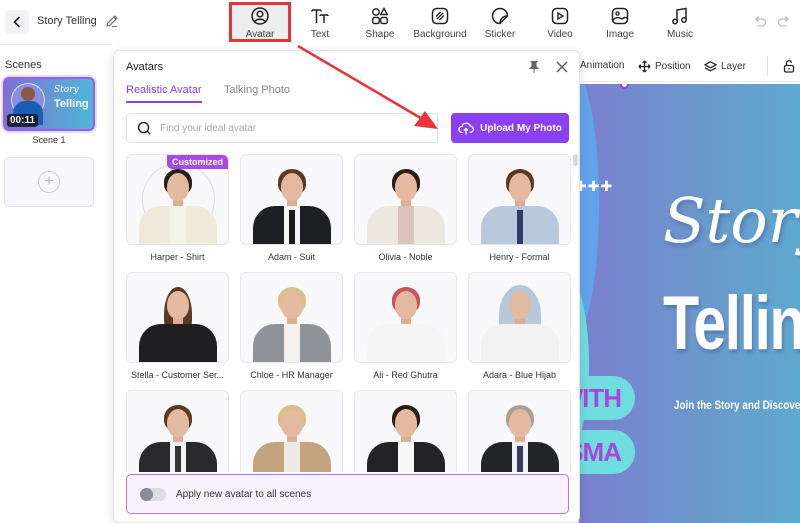 The width and height of the screenshot is (800, 523). I want to click on apply-all-toggle, so click(153, 494).